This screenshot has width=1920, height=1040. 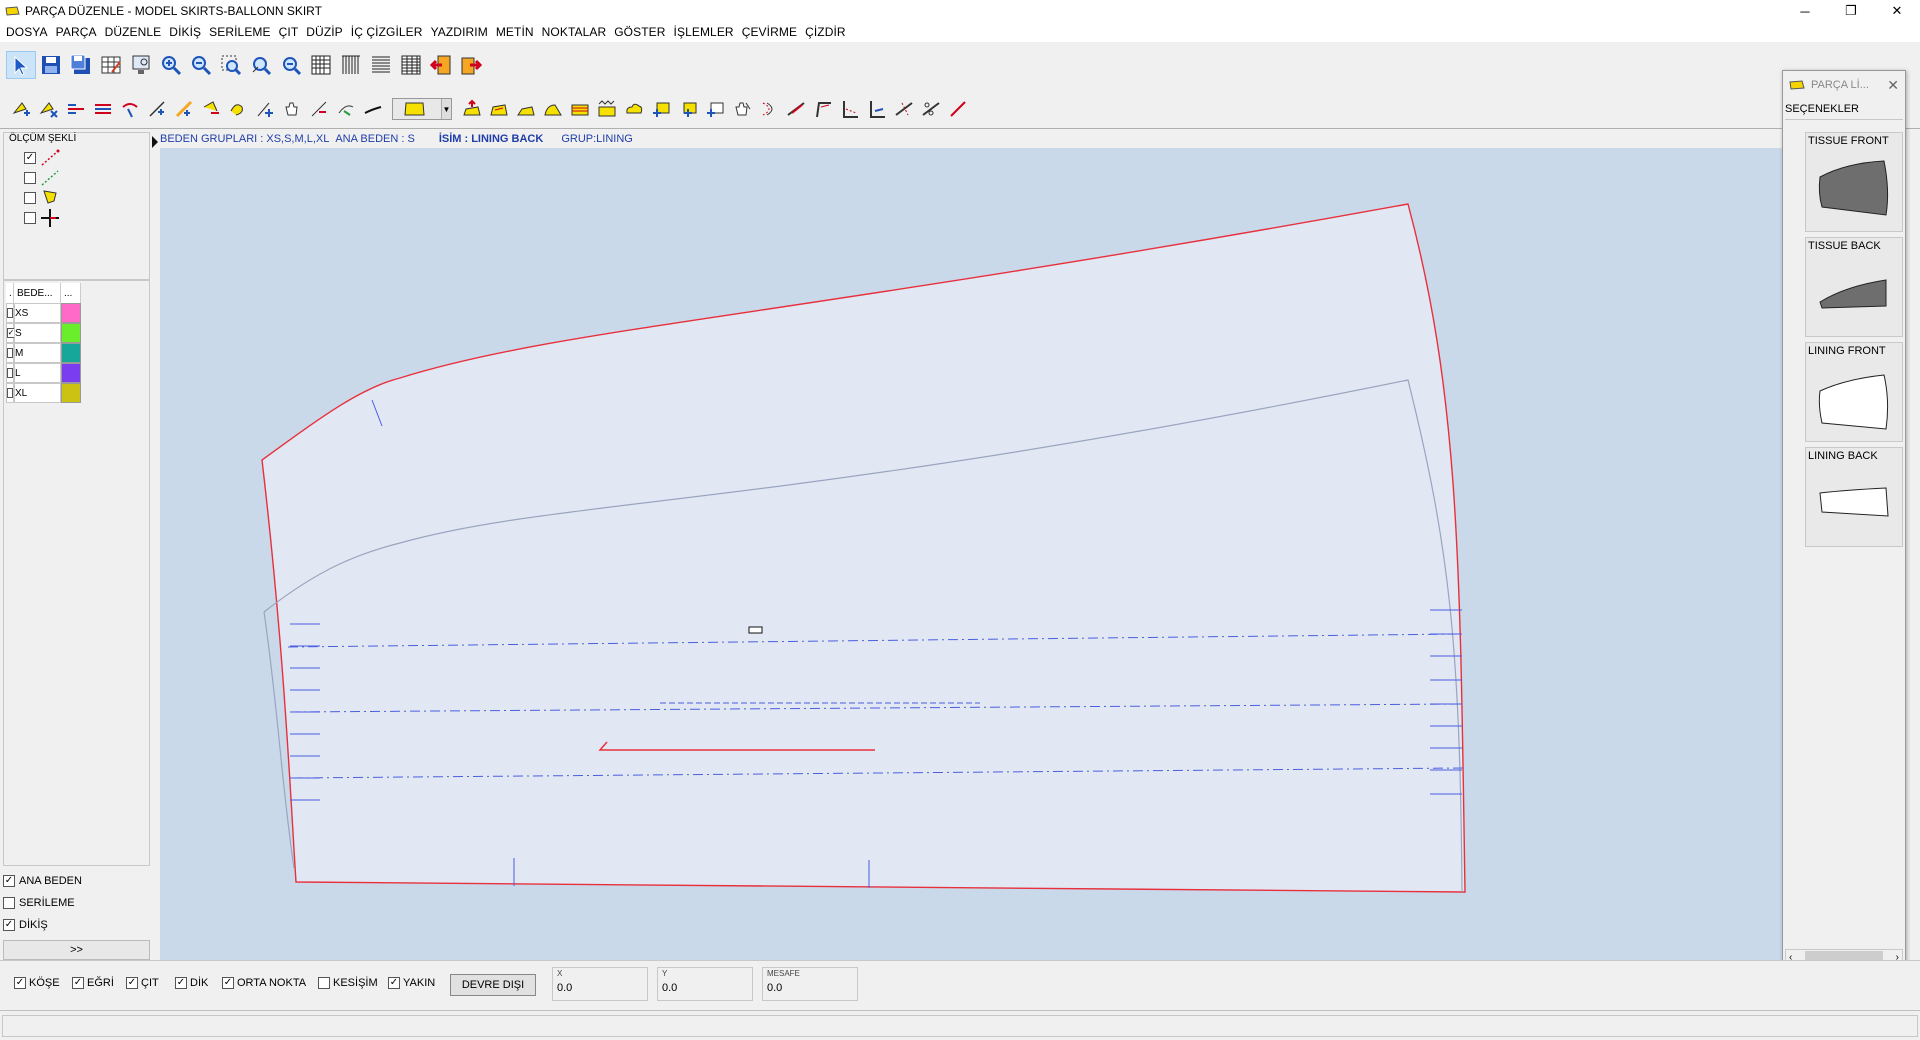 I want to click on snap-orta-nokta-checkbox: ✓, so click(x=228, y=983).